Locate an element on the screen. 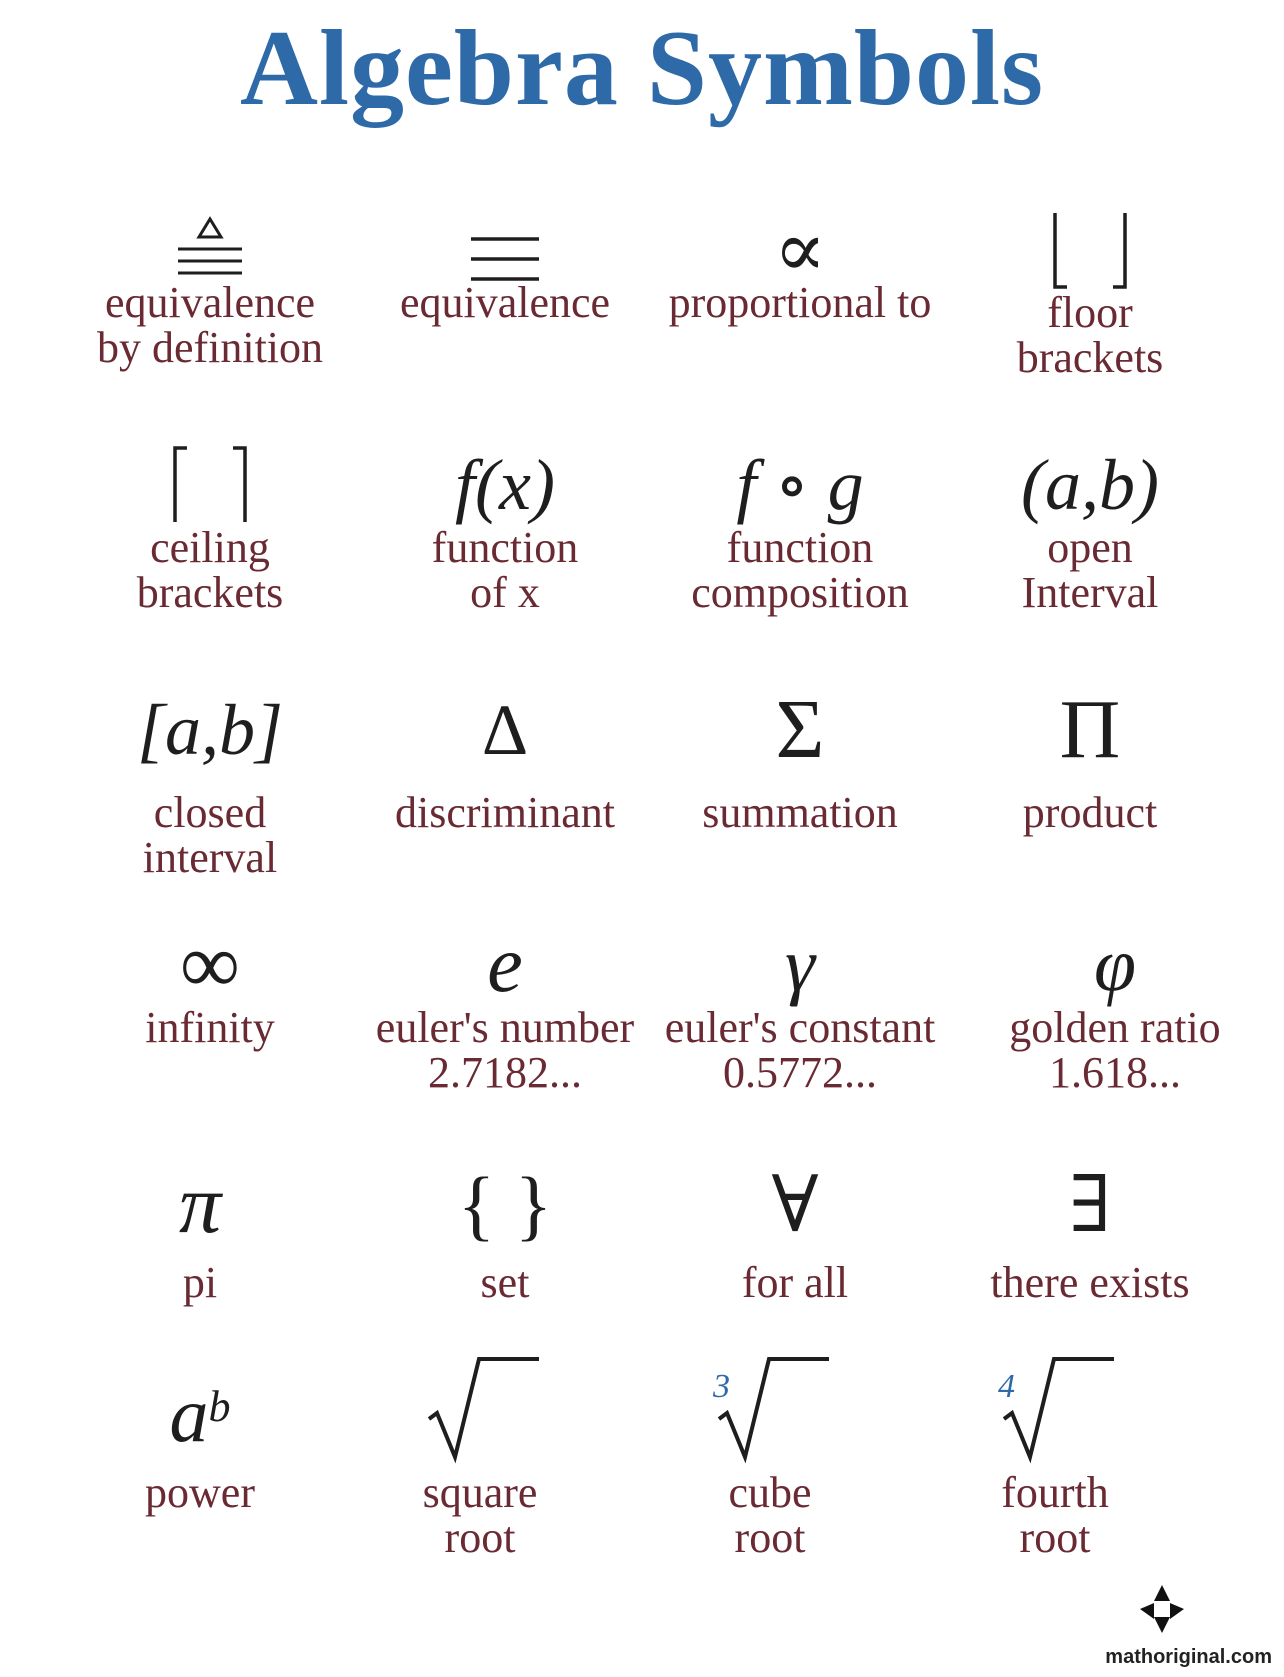 The width and height of the screenshot is (1284, 1677). symbol-label: equivalence is located at coordinates (505, 302).